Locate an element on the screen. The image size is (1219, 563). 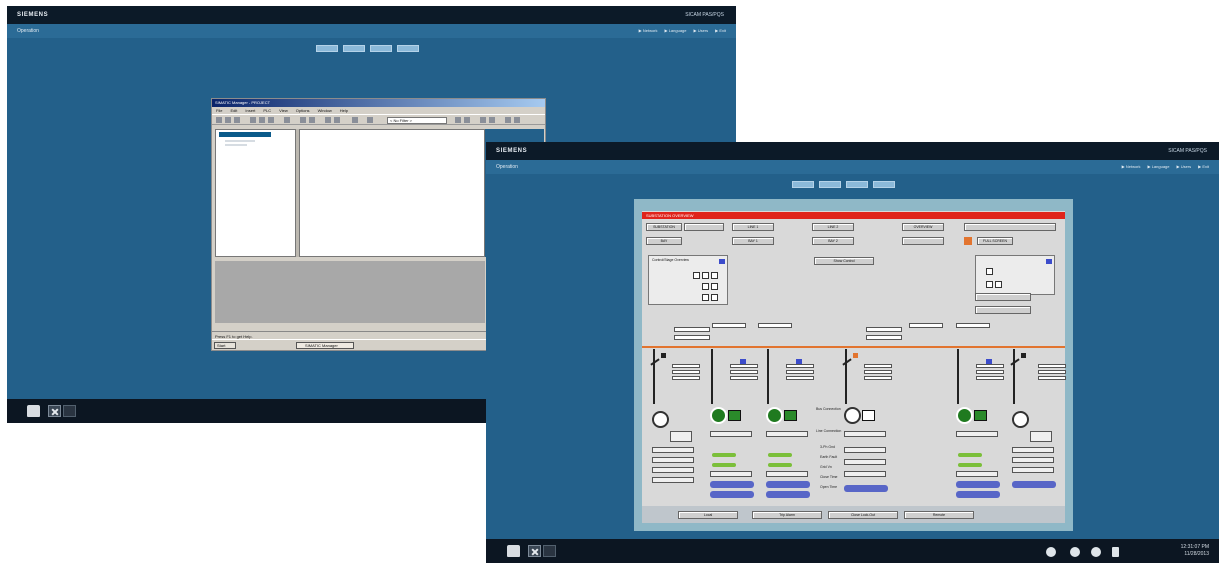
help-icon is located at coordinates (508, 120).